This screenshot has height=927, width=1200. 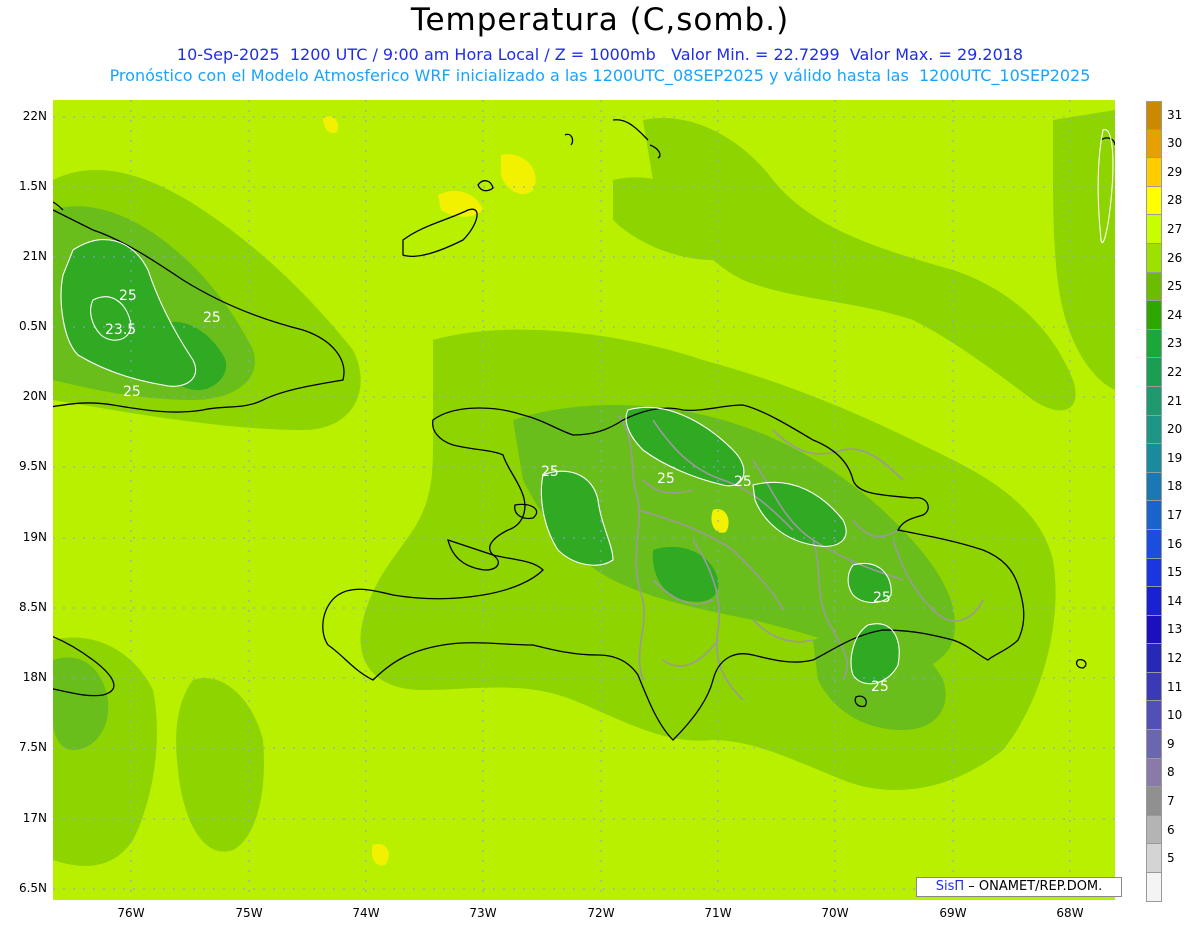 What do you see at coordinates (32, 326) in the screenshot?
I see `lat-label: 0.5N` at bounding box center [32, 326].